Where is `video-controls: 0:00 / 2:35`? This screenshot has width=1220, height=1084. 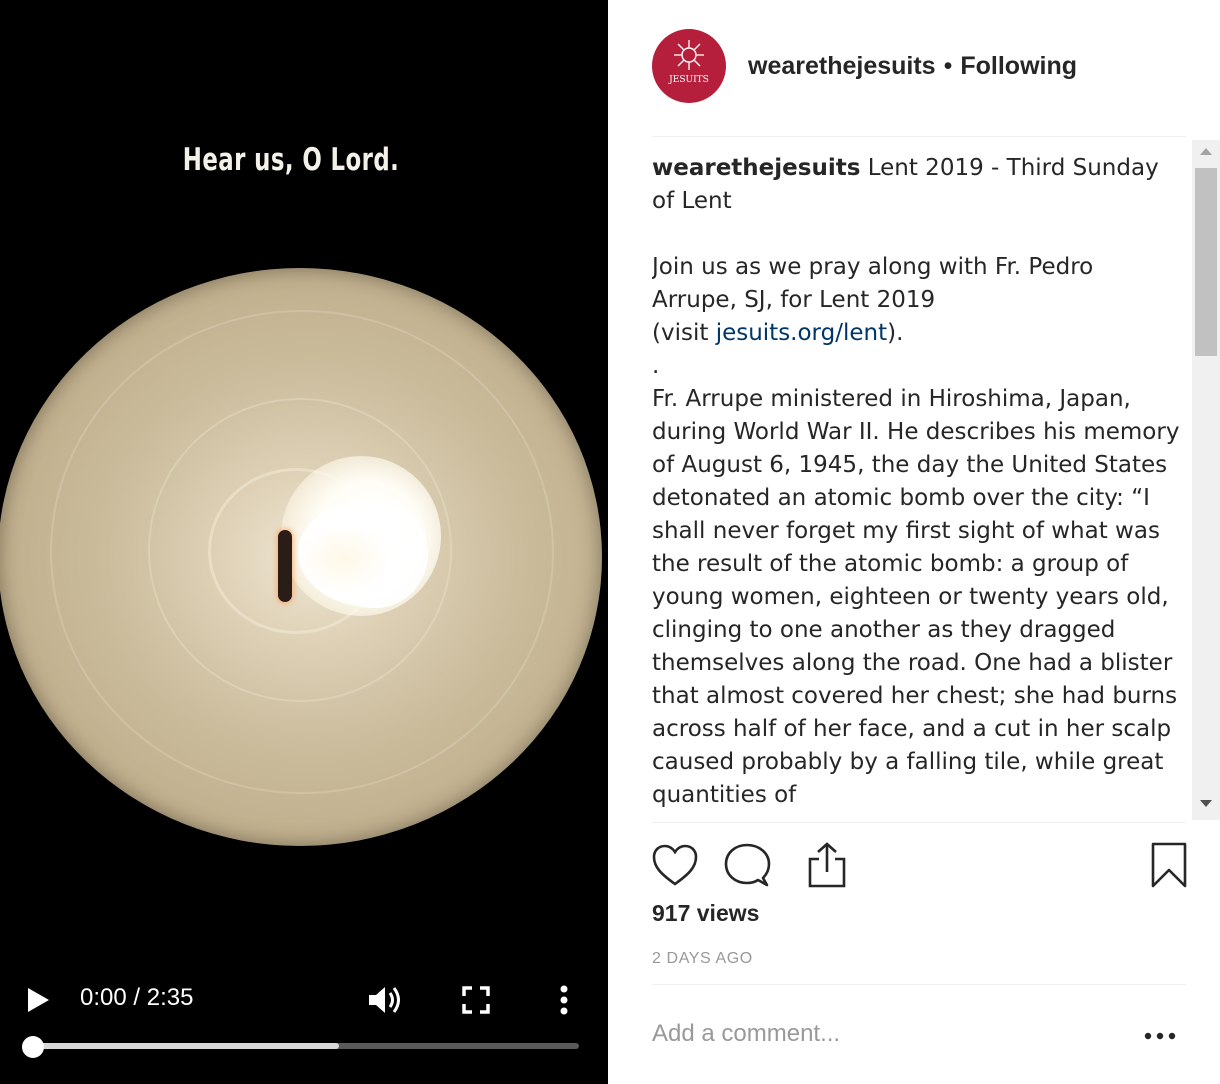
video-controls: 0:00 / 2:35 is located at coordinates (304, 1027).